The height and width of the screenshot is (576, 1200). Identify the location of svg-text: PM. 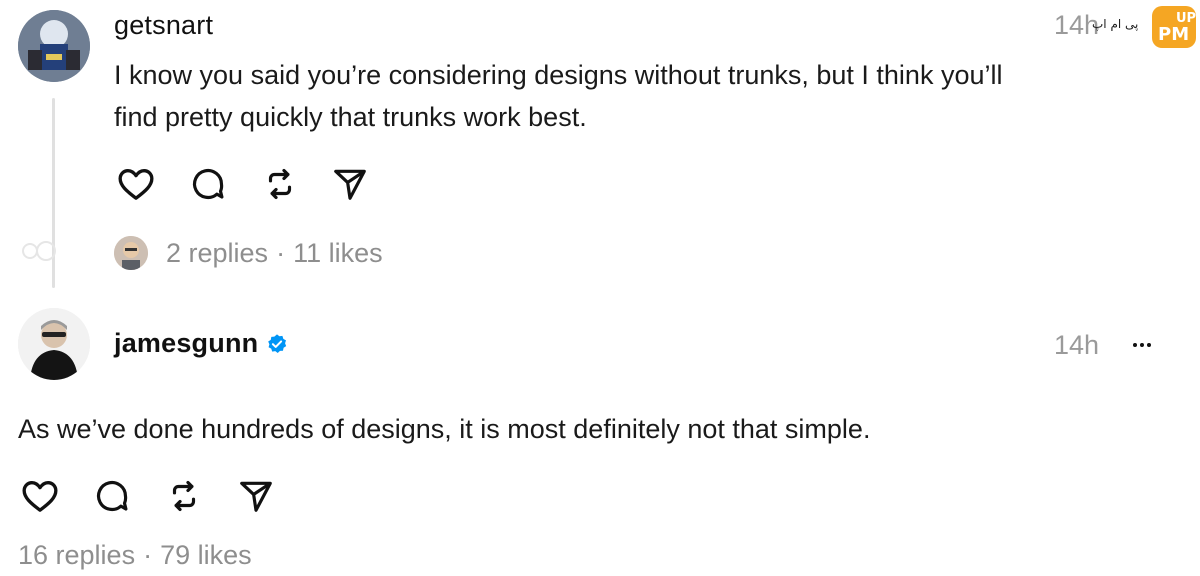
(1173, 34).